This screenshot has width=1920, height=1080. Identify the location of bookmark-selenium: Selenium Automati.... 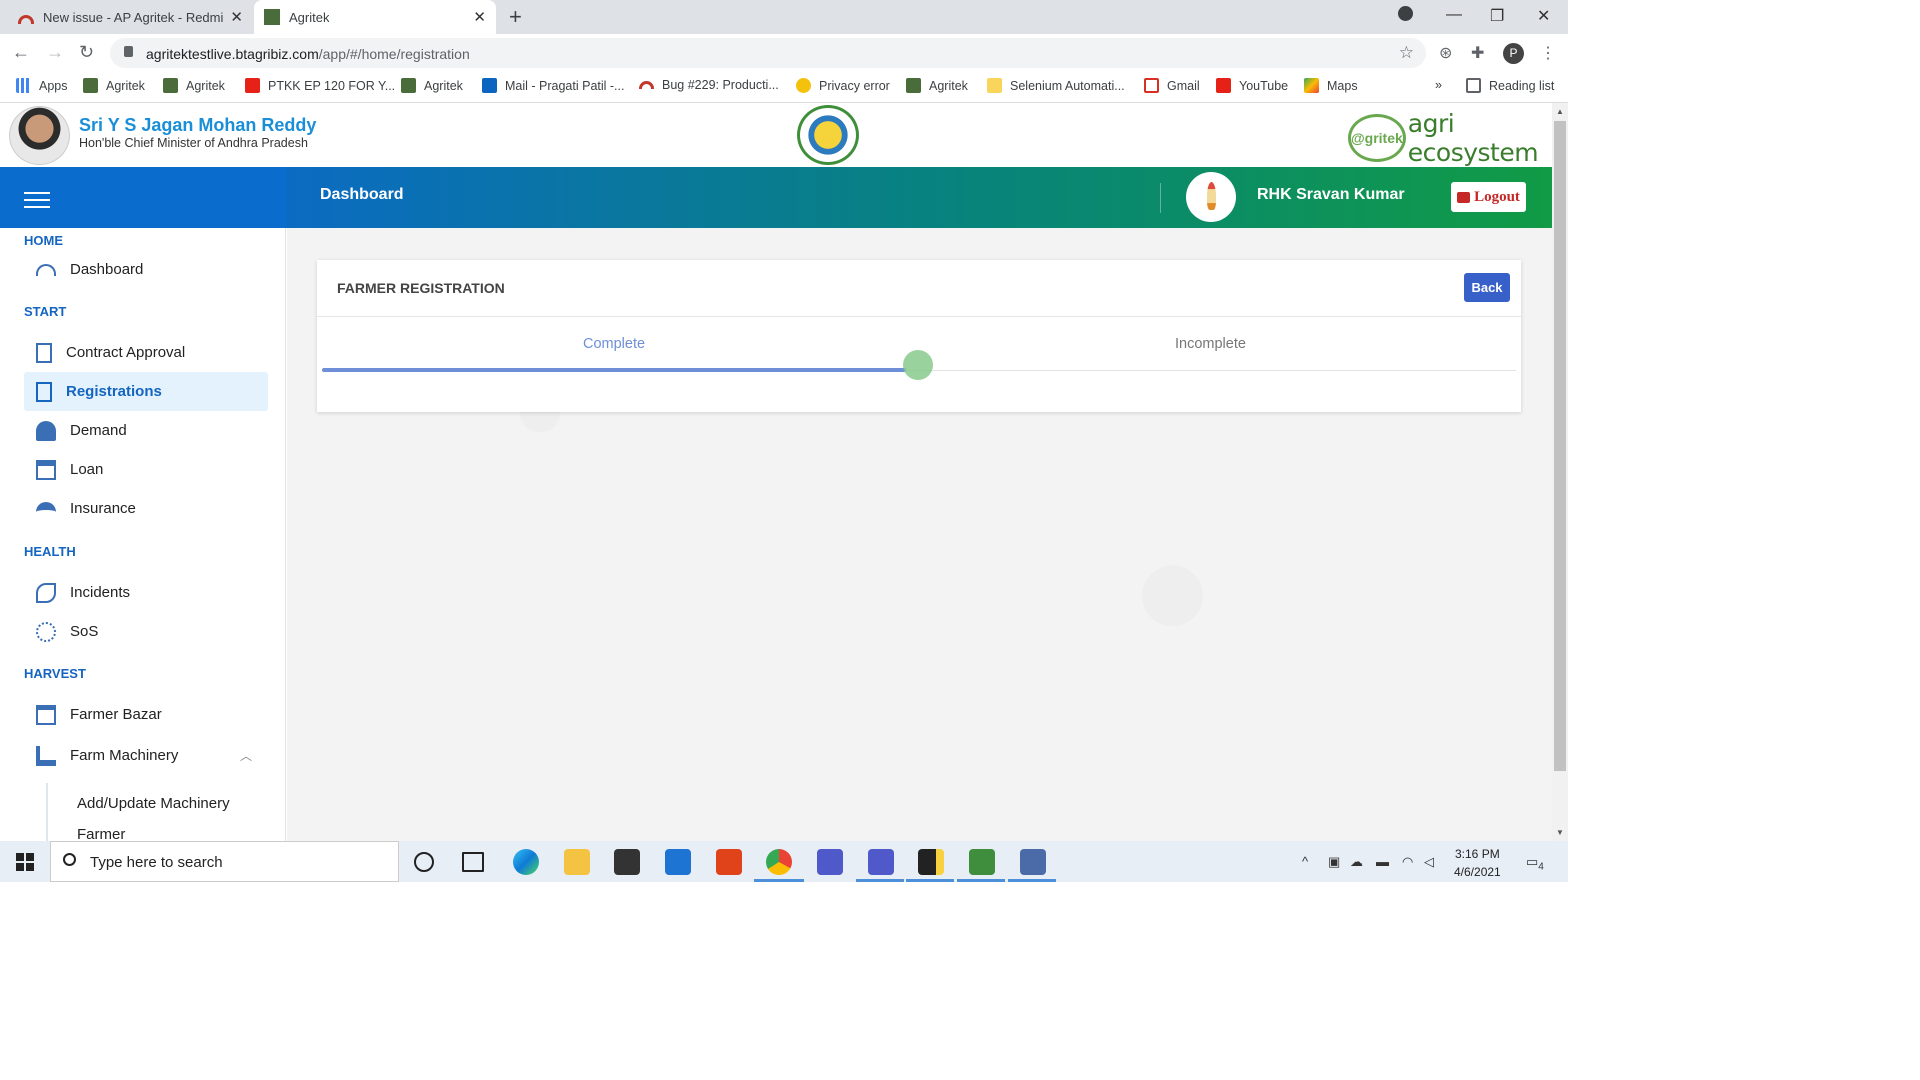
(1056, 85).